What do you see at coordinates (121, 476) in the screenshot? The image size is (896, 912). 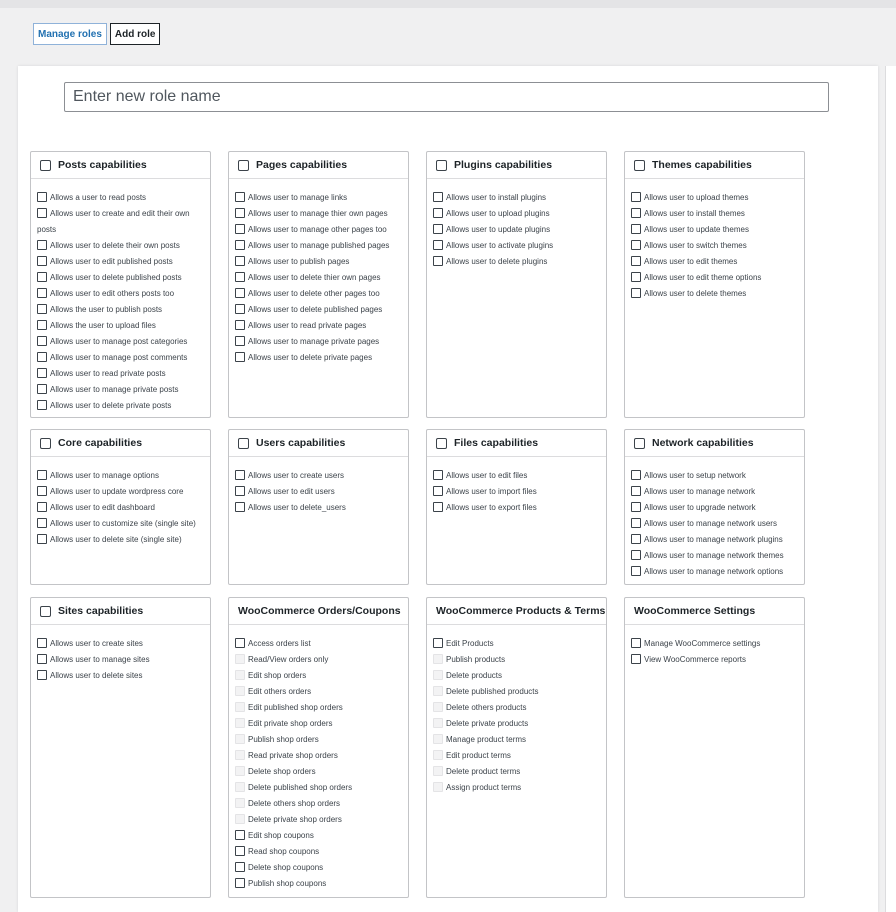 I see `capability-item: Allows user to manage options` at bounding box center [121, 476].